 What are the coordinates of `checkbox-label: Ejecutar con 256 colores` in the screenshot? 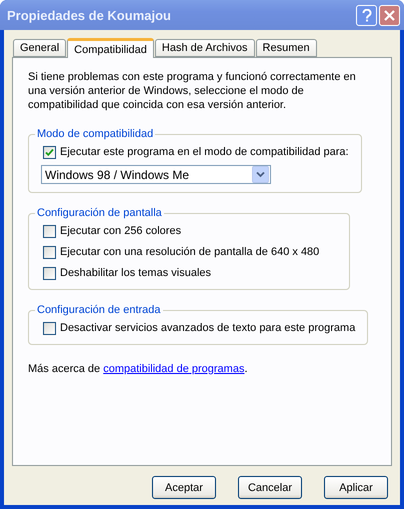 It's located at (121, 231).